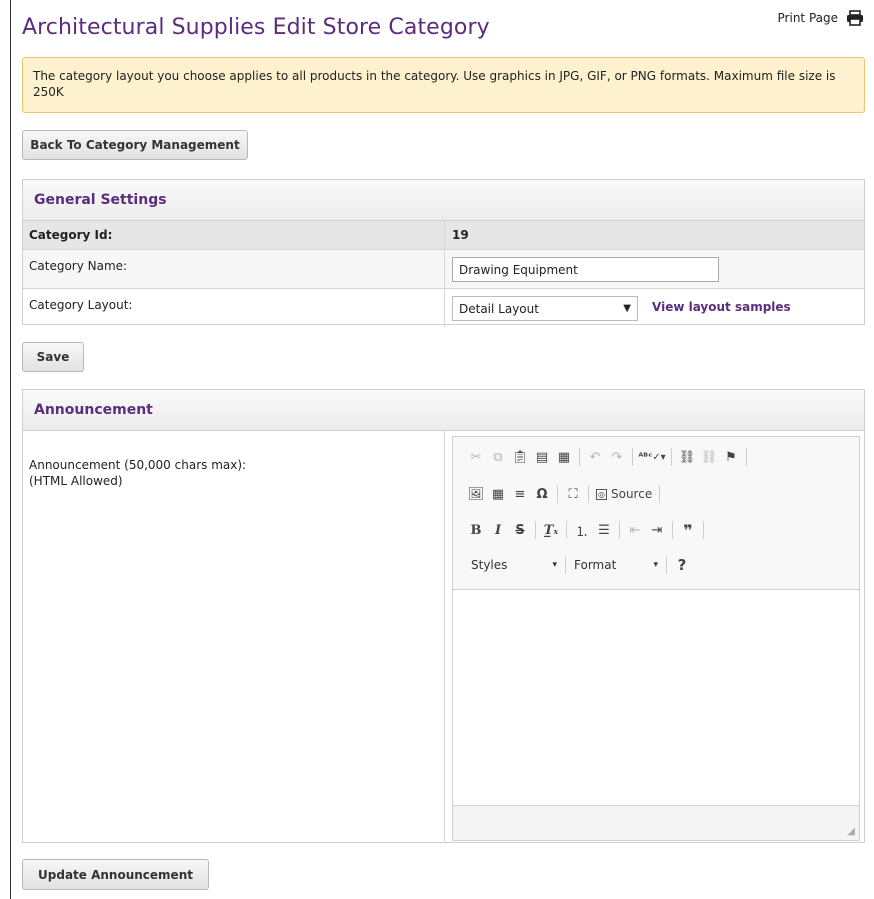 The image size is (874, 899). Describe the element at coordinates (564, 457) in the screenshot. I see `paste-word-icon: ▦` at that location.